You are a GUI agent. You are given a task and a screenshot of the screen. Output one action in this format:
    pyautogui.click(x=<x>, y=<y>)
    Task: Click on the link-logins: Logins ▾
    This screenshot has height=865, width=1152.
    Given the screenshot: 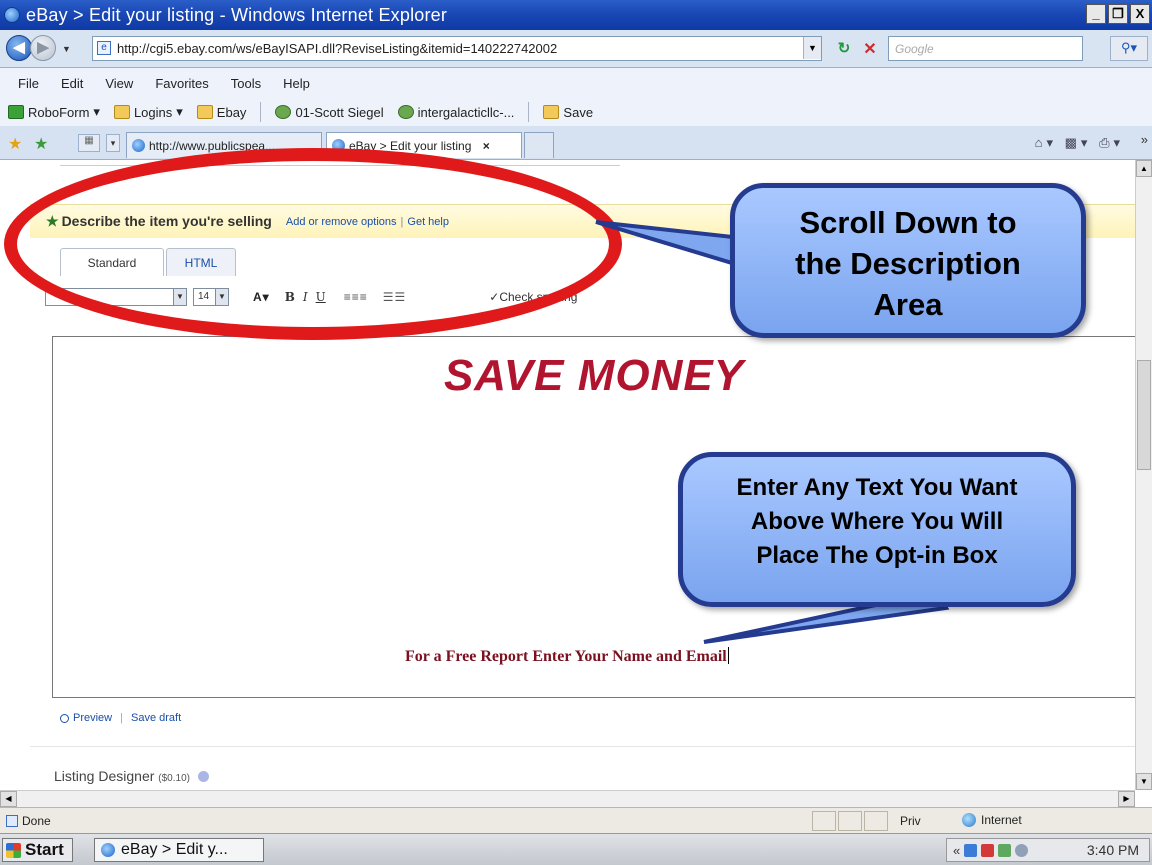 What is the action you would take?
    pyautogui.click(x=148, y=112)
    